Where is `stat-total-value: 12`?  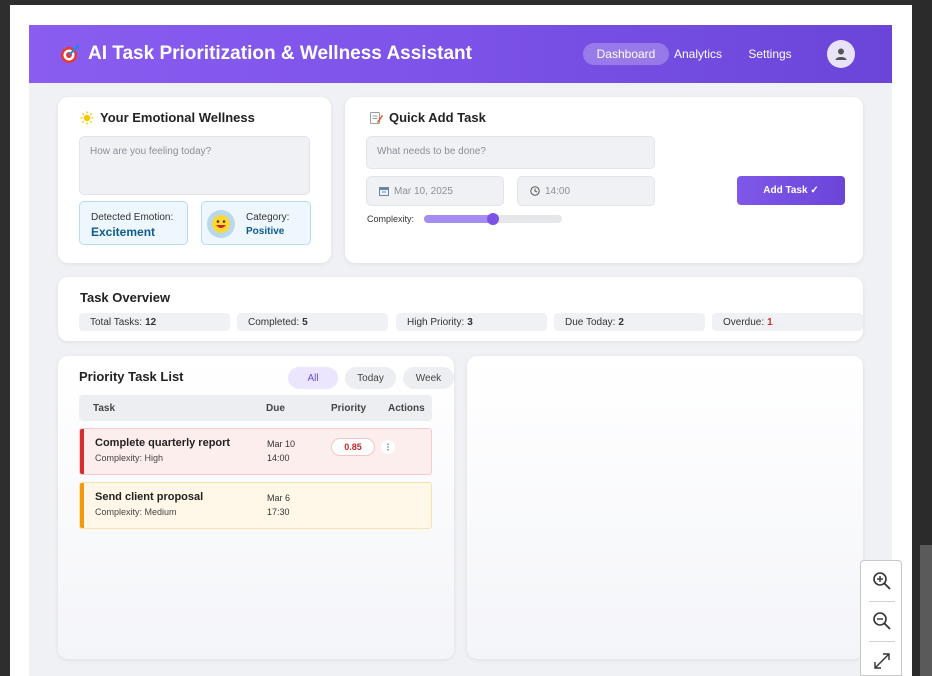
stat-total-value: 12 is located at coordinates (151, 322).